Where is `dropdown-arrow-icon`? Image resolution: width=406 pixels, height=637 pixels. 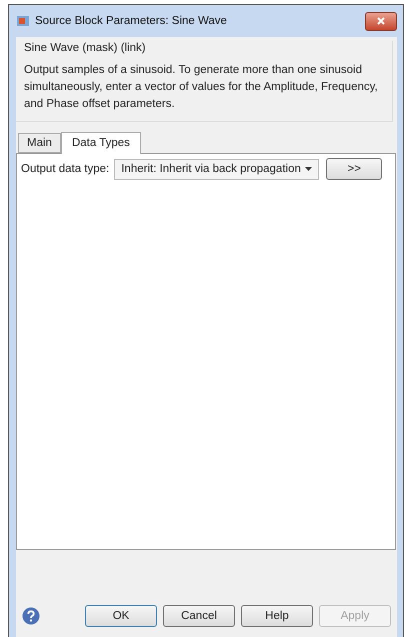 dropdown-arrow-icon is located at coordinates (308, 169).